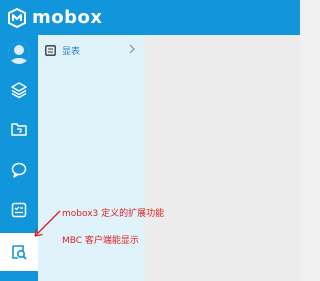 Image resolution: width=320 pixels, height=281 pixels. I want to click on search-document-icon, so click(19, 252).